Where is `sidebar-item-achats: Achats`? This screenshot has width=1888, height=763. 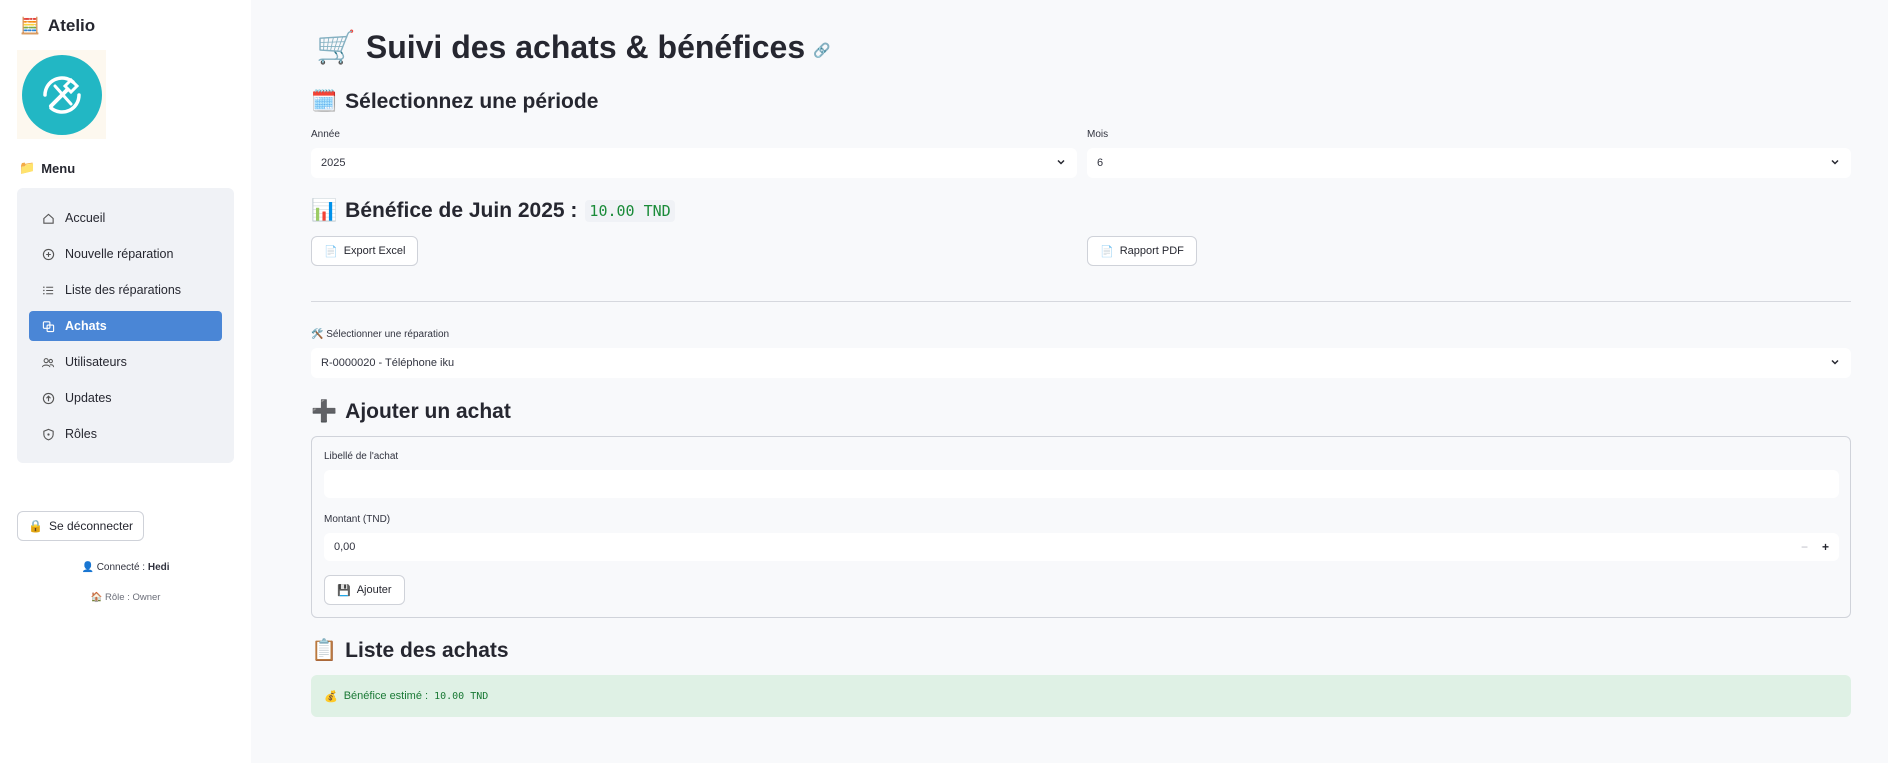 sidebar-item-achats: Achats is located at coordinates (125, 326).